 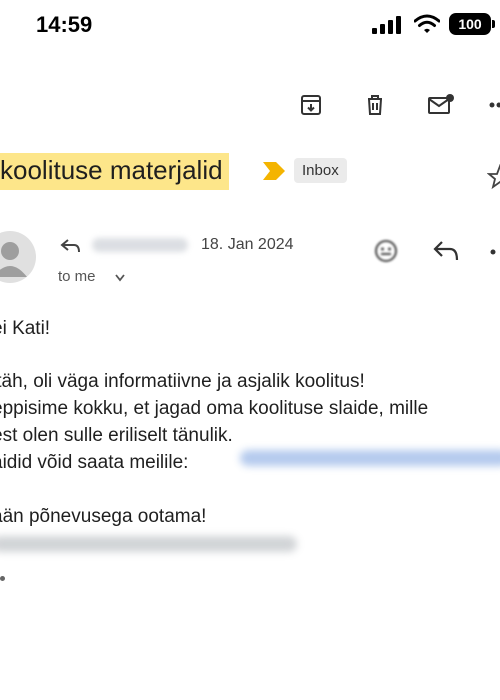 I want to click on mark-unread-icon, so click(x=441, y=104).